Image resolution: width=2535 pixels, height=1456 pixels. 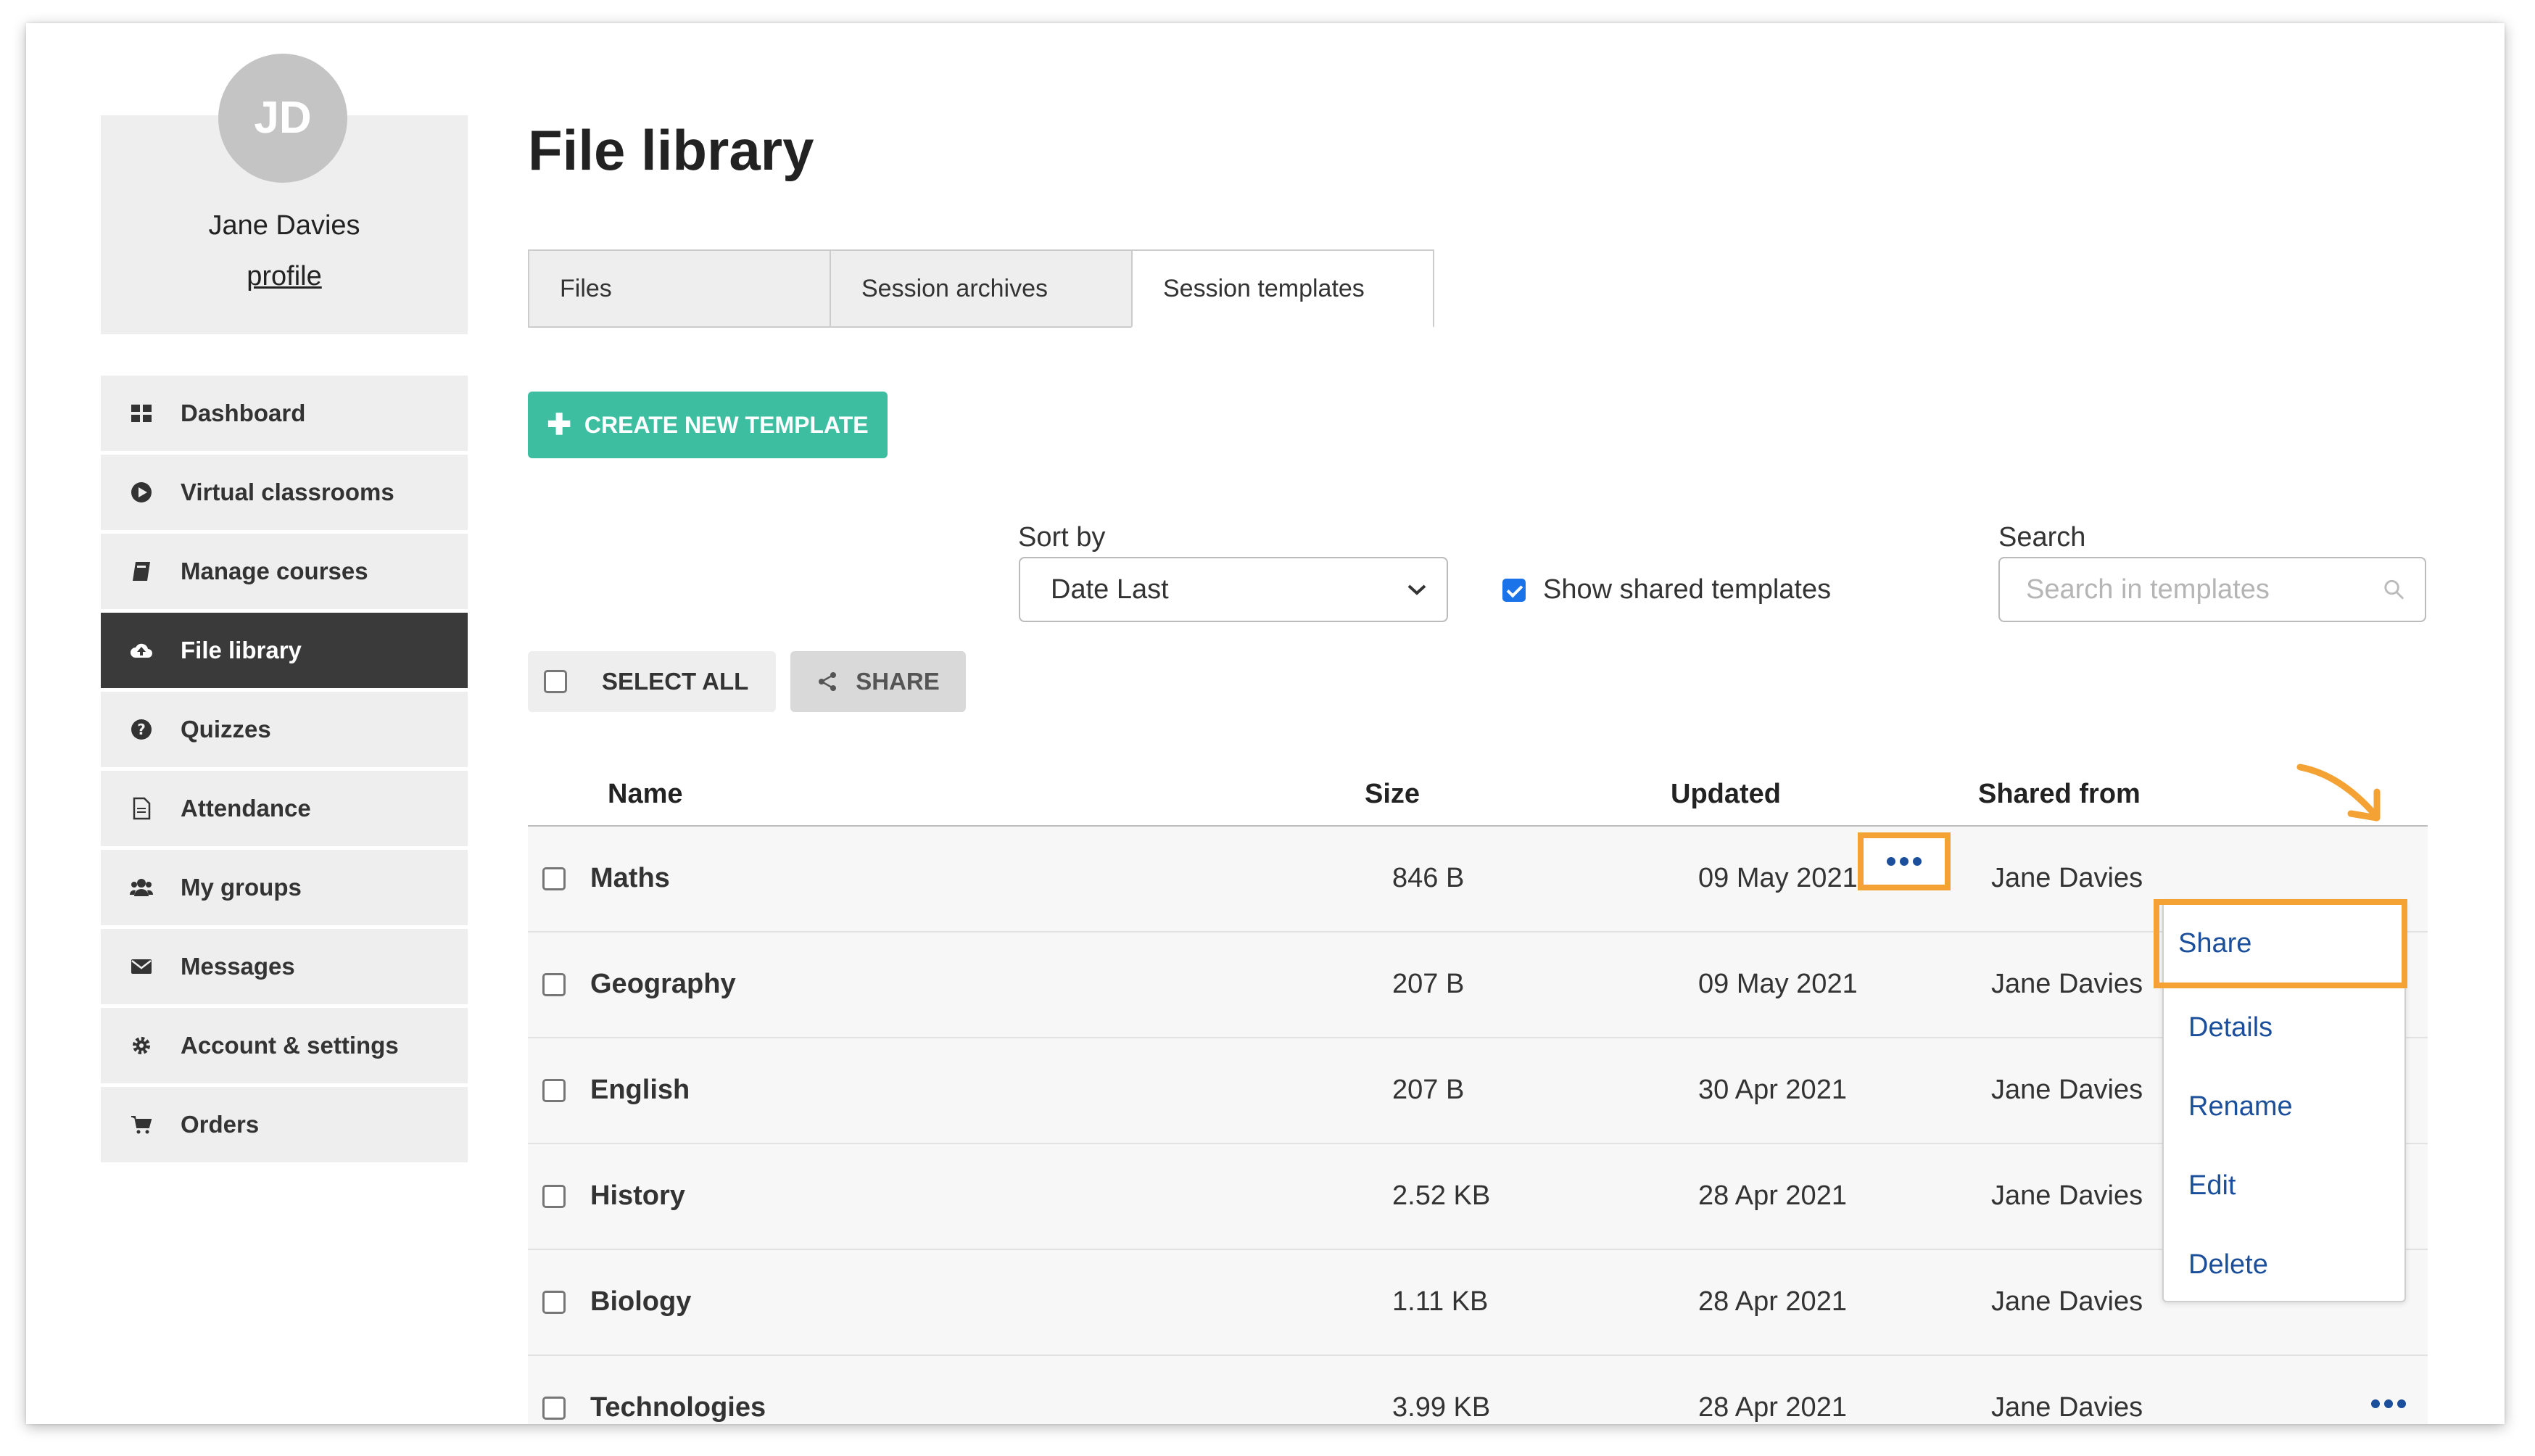 What do you see at coordinates (141, 1125) in the screenshot?
I see `cart-icon` at bounding box center [141, 1125].